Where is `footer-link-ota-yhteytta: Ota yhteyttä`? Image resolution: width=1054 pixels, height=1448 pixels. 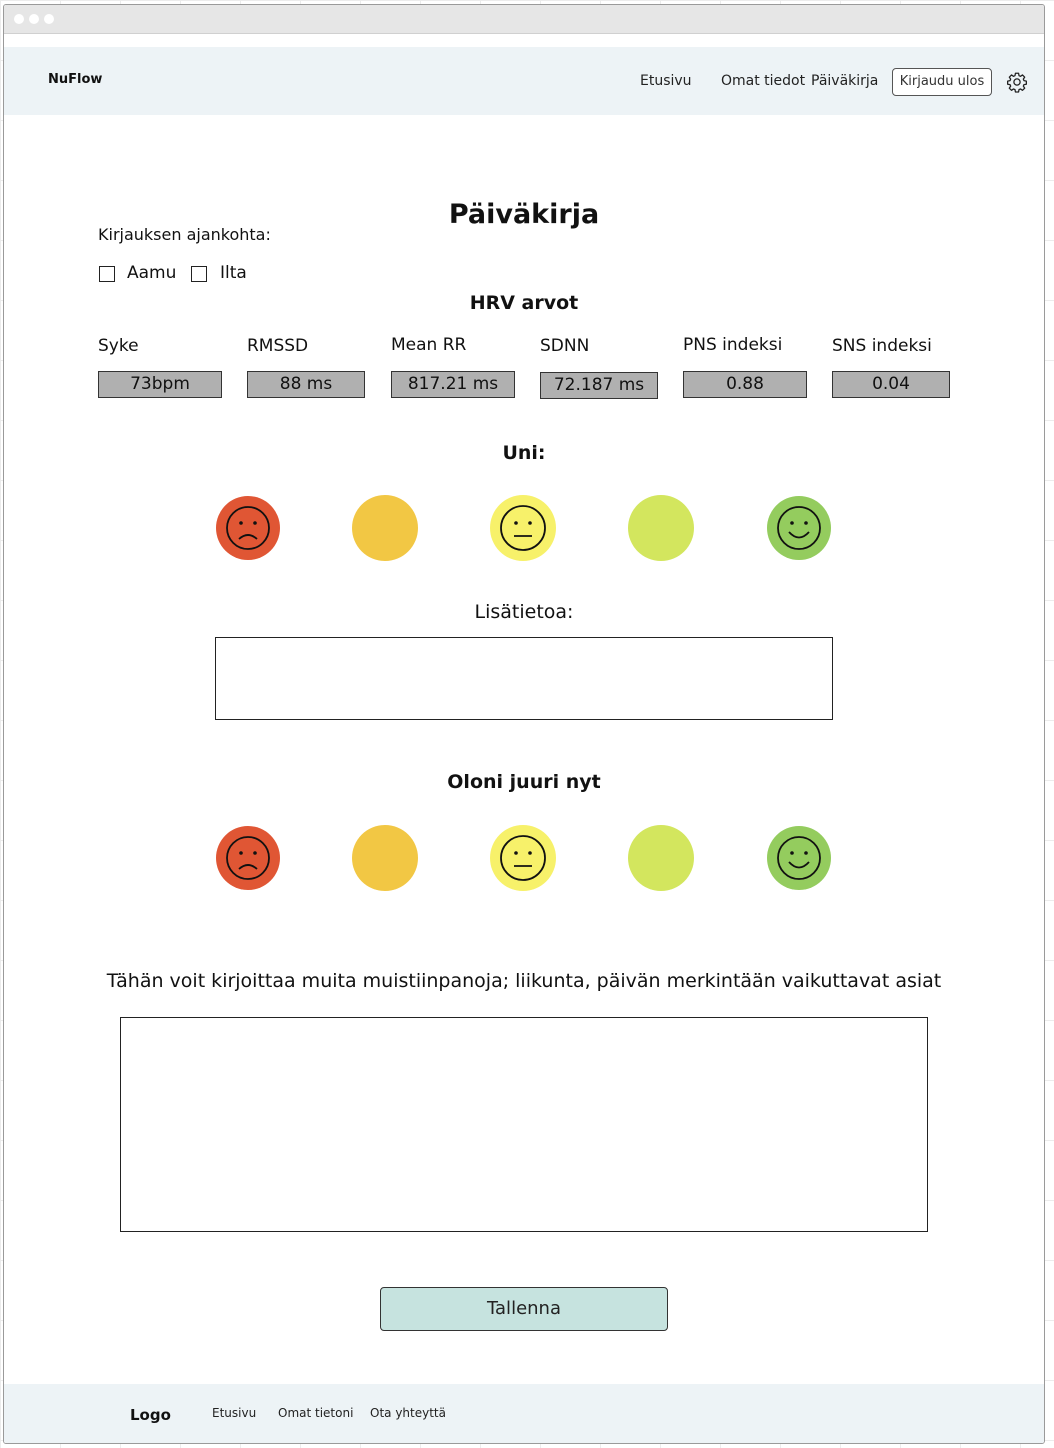 footer-link-ota-yhteytta: Ota yhteyttä is located at coordinates (408, 1413).